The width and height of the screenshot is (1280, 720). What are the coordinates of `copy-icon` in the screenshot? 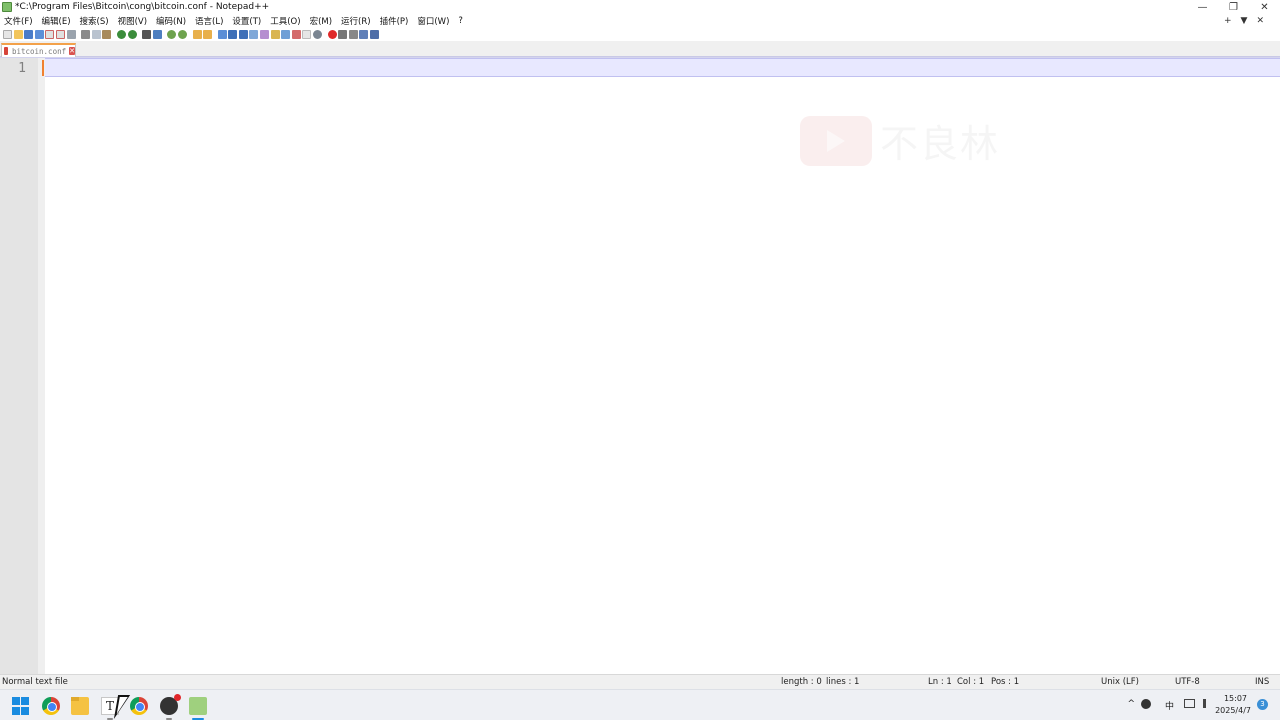 It's located at (96, 34).